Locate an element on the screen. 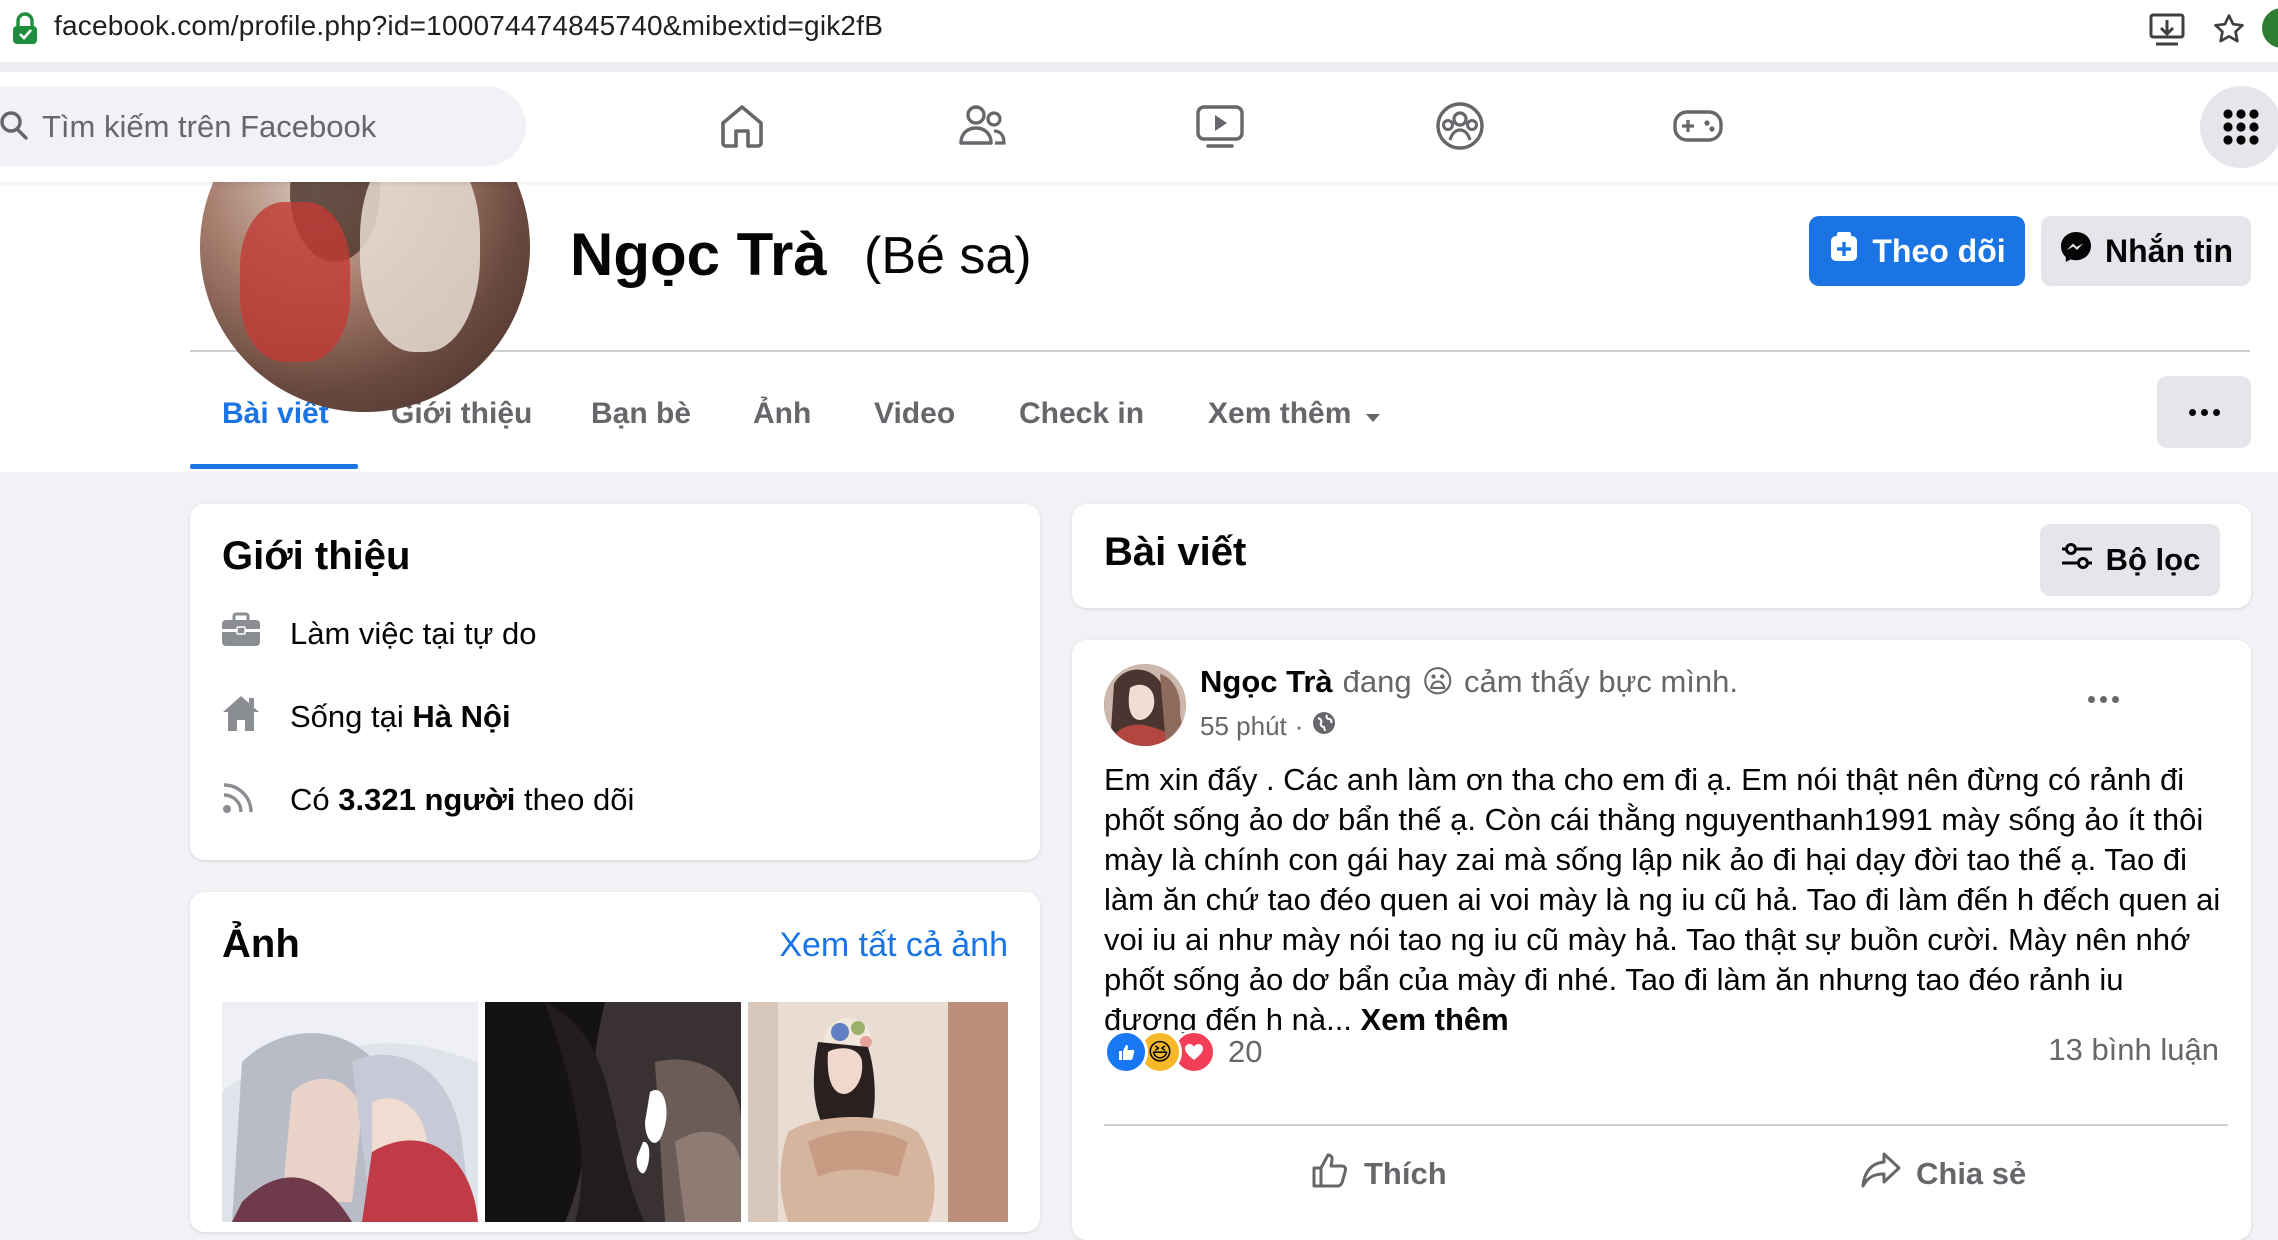  header-divider is located at coordinates (1220, 351).